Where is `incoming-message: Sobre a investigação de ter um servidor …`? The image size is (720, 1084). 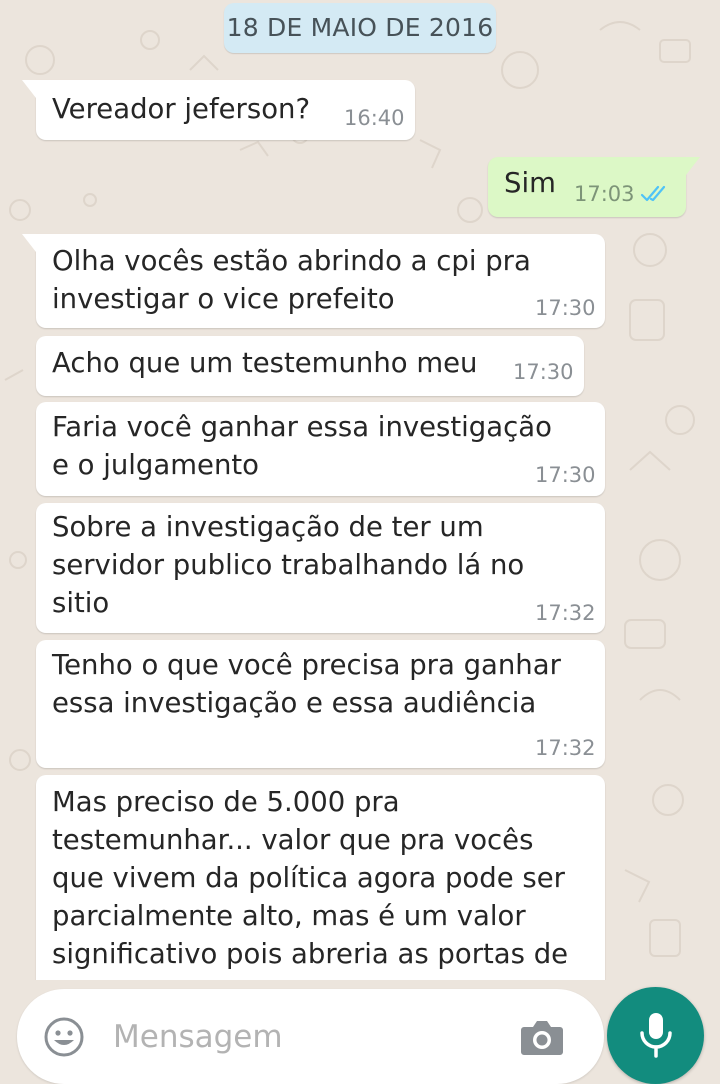 incoming-message: Sobre a investigação de ter um servidor … is located at coordinates (320, 568).